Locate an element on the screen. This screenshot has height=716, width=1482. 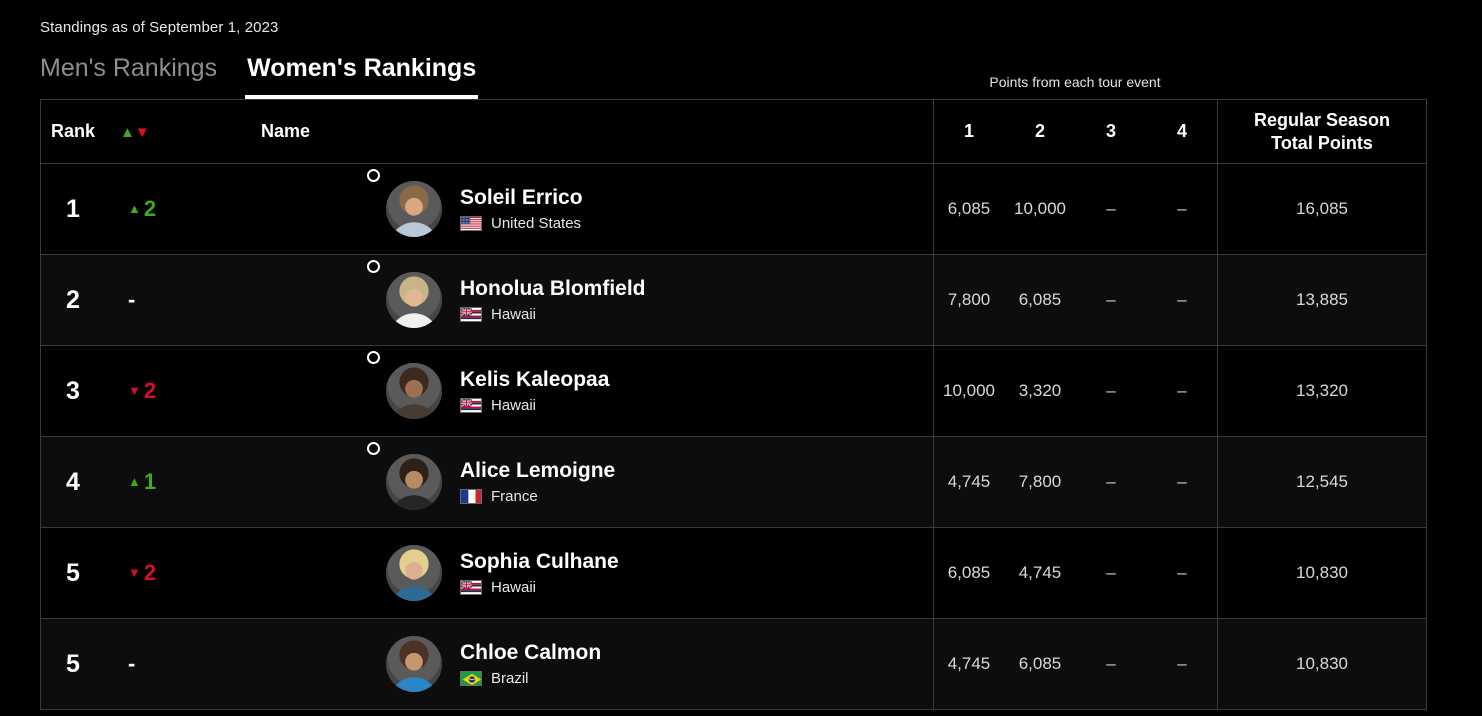
cell-rank-movement: ▲ 2 is located at coordinates (145, 209).